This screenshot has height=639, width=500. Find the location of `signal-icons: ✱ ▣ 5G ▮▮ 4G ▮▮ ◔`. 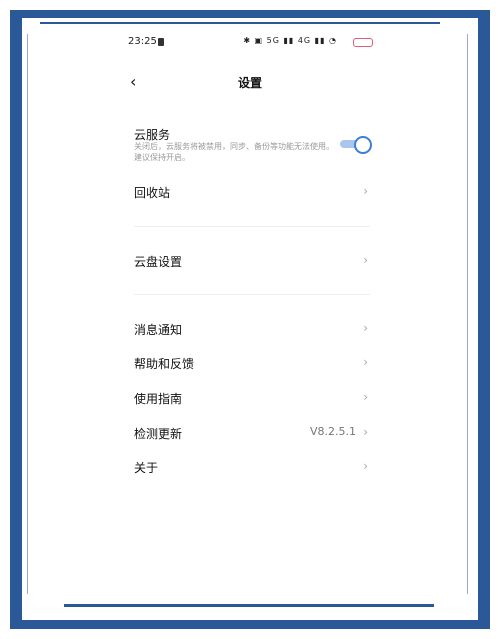

signal-icons: ✱ ▣ 5G ▮▮ 4G ▮▮ ◔ is located at coordinates (290, 40).